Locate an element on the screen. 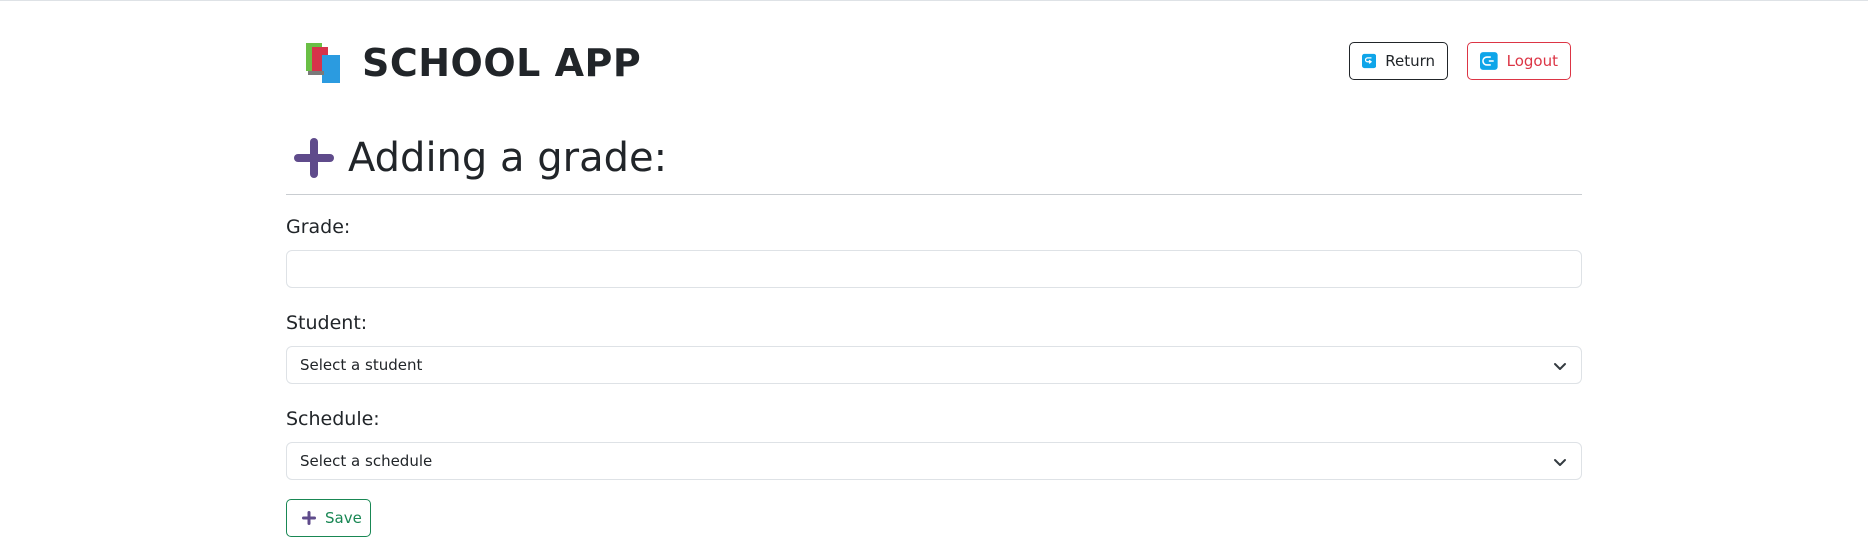 The image size is (1868, 552). return-label: Return is located at coordinates (1410, 61).